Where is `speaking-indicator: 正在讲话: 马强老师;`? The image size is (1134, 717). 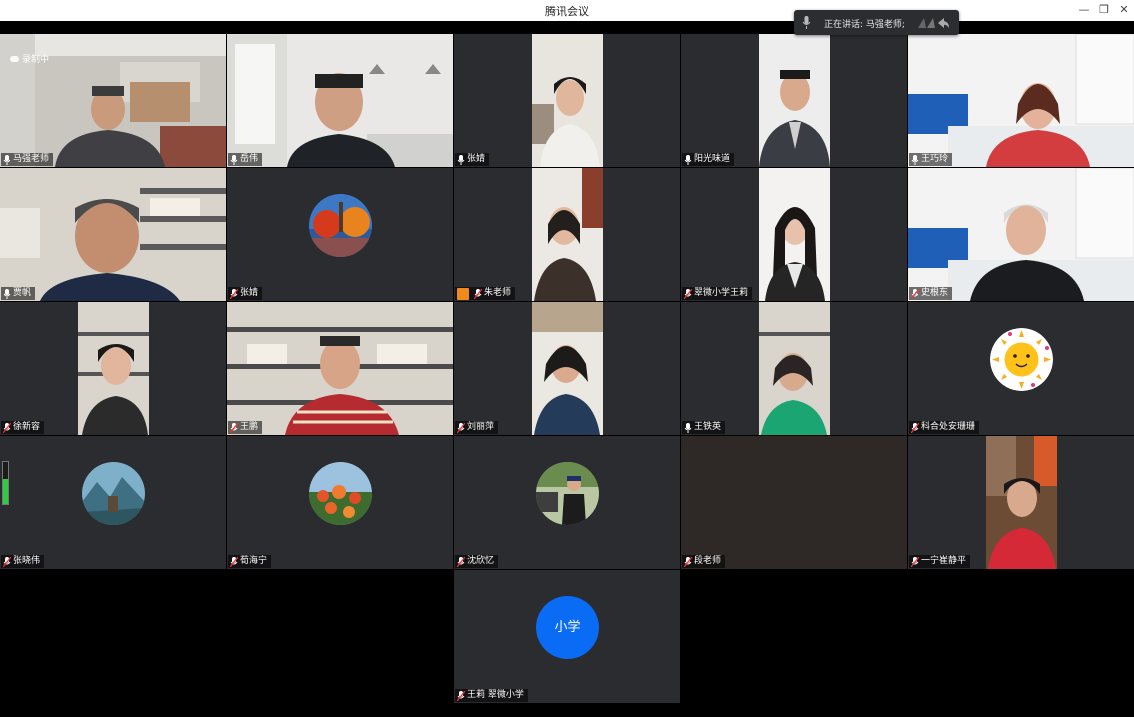
speaking-indicator: 正在讲话: 马强老师; is located at coordinates (876, 22).